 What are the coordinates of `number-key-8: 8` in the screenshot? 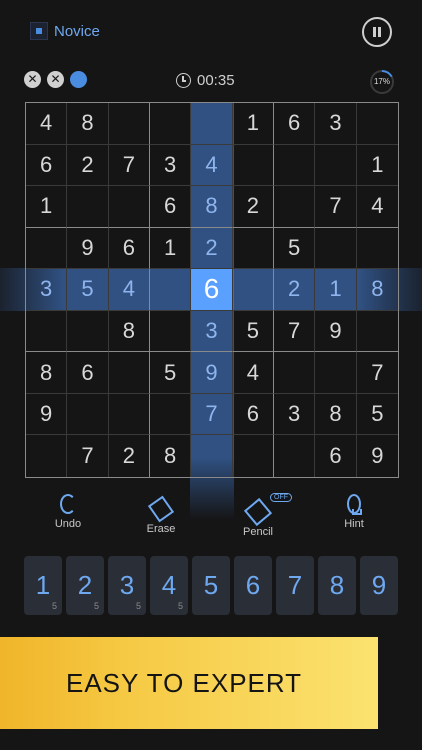 It's located at (337, 585).